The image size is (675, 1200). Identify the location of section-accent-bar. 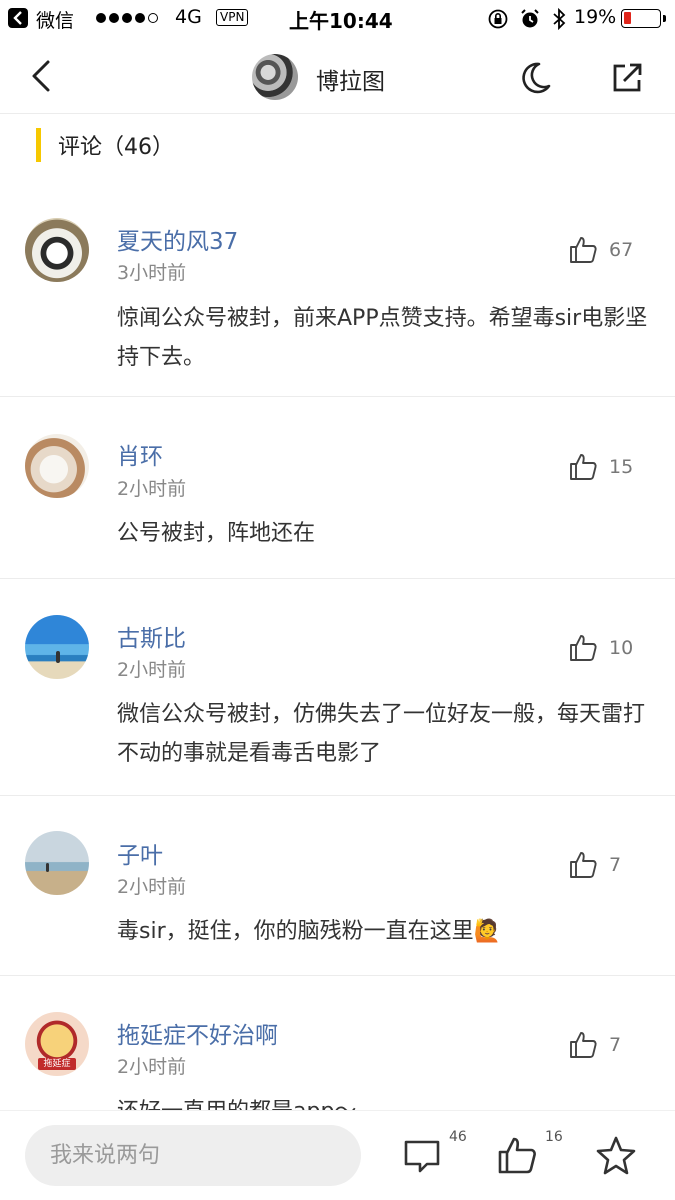
(38, 145).